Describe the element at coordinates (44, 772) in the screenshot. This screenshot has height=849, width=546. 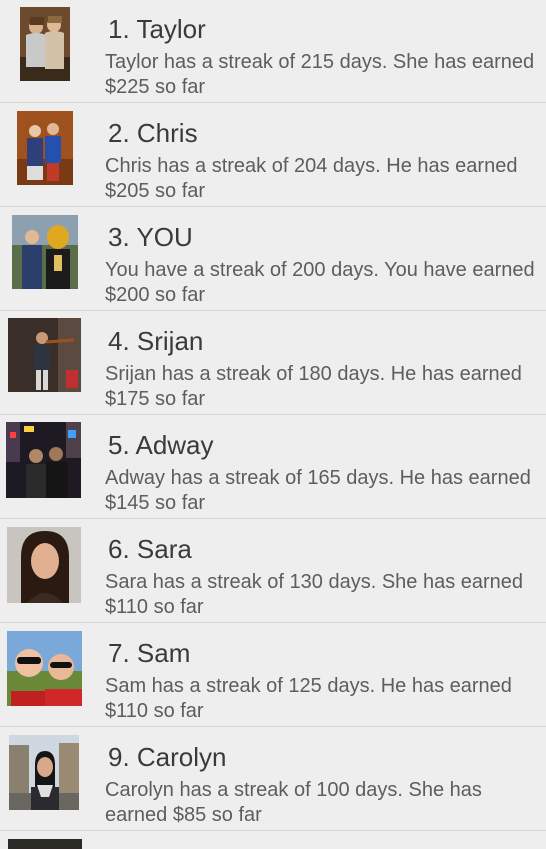
I see `photo-street-portrait-icon` at that location.